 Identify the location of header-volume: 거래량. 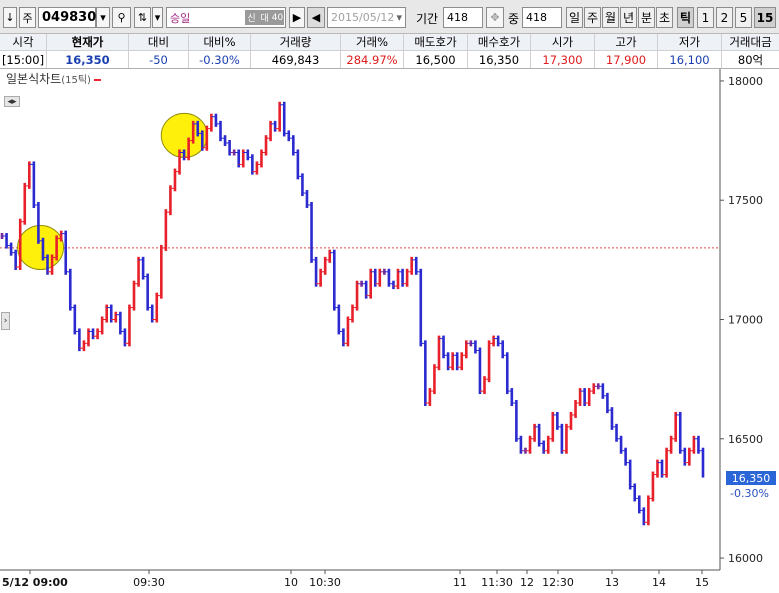
(296, 42).